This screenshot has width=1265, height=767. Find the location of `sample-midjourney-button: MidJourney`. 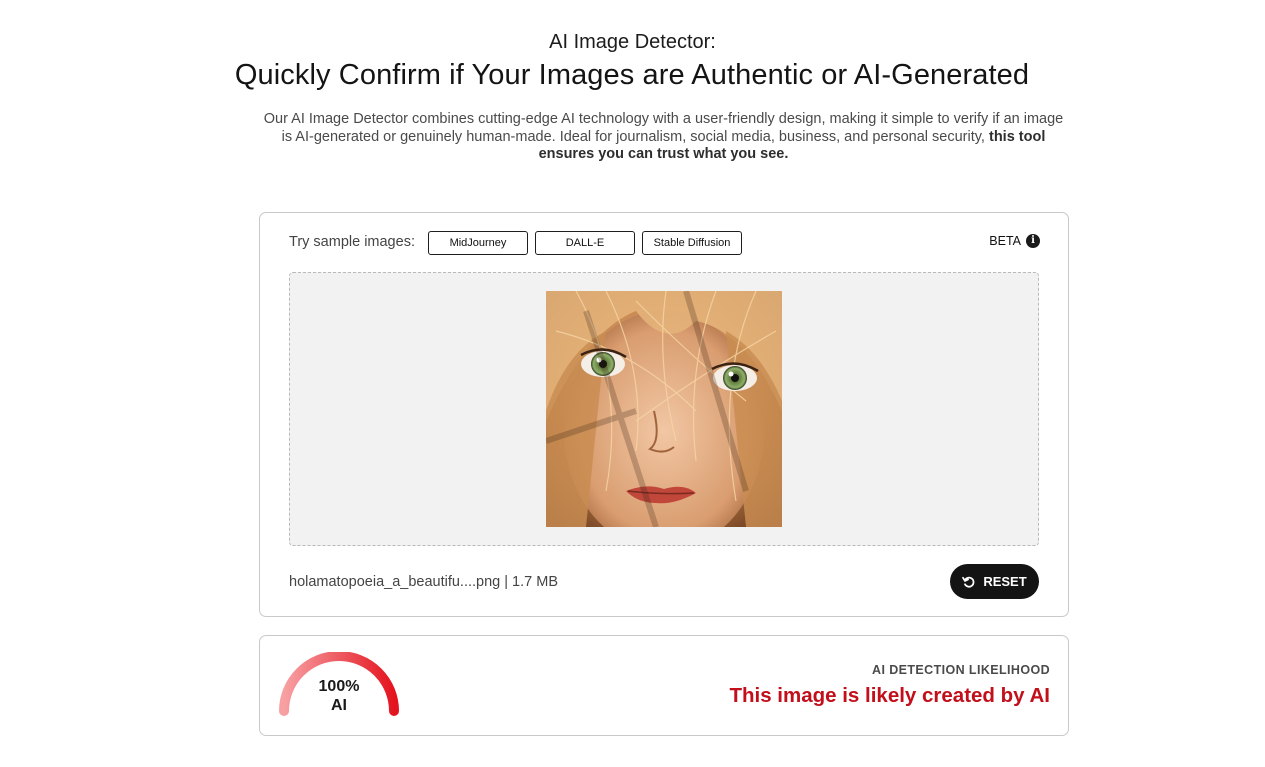

sample-midjourney-button: MidJourney is located at coordinates (478, 243).